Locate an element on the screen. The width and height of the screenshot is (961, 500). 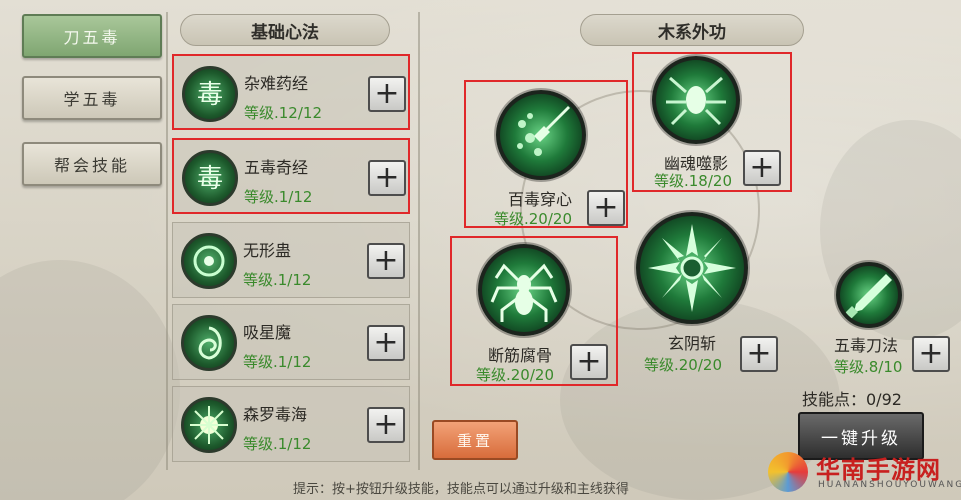
skill-name: 吸星魔 is located at coordinates (267, 332).